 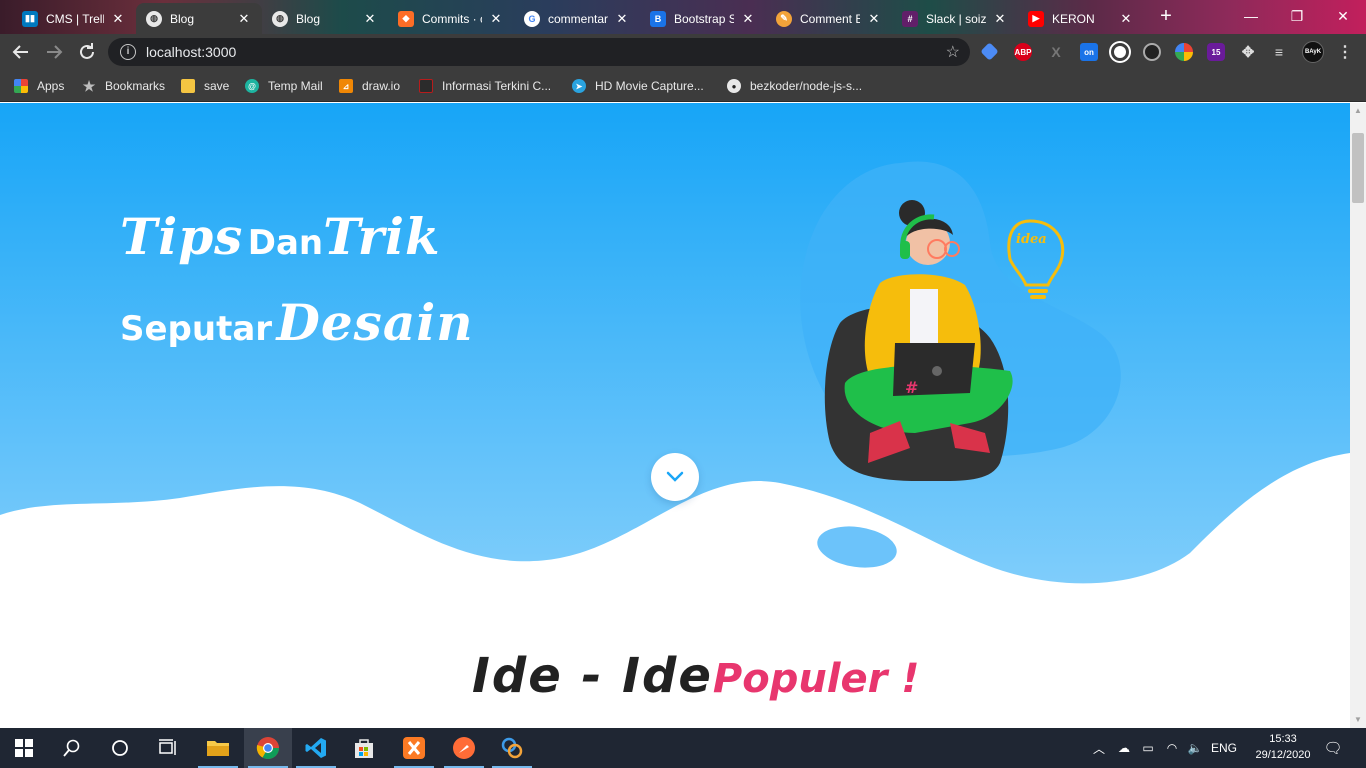 What do you see at coordinates (268, 748) in the screenshot?
I see `chrome-app` at bounding box center [268, 748].